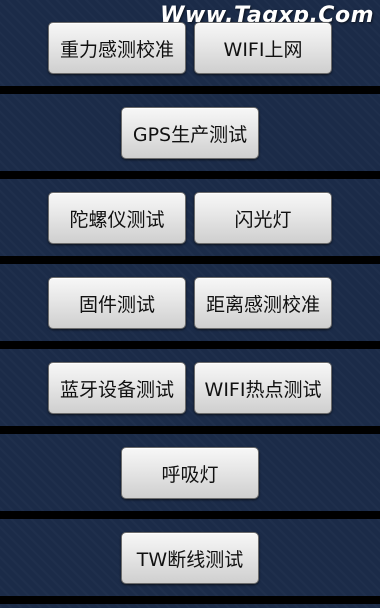 This screenshot has height=608, width=380. Describe the element at coordinates (190, 388) in the screenshot. I see `button-row-5: 蓝牙设备测试 WIFI热点测试` at that location.